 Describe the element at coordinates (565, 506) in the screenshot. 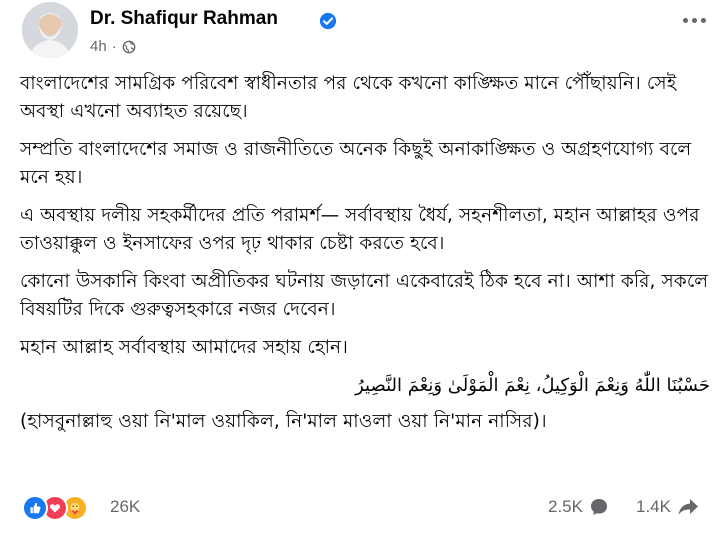

I see `comment-count: 2.5K` at that location.